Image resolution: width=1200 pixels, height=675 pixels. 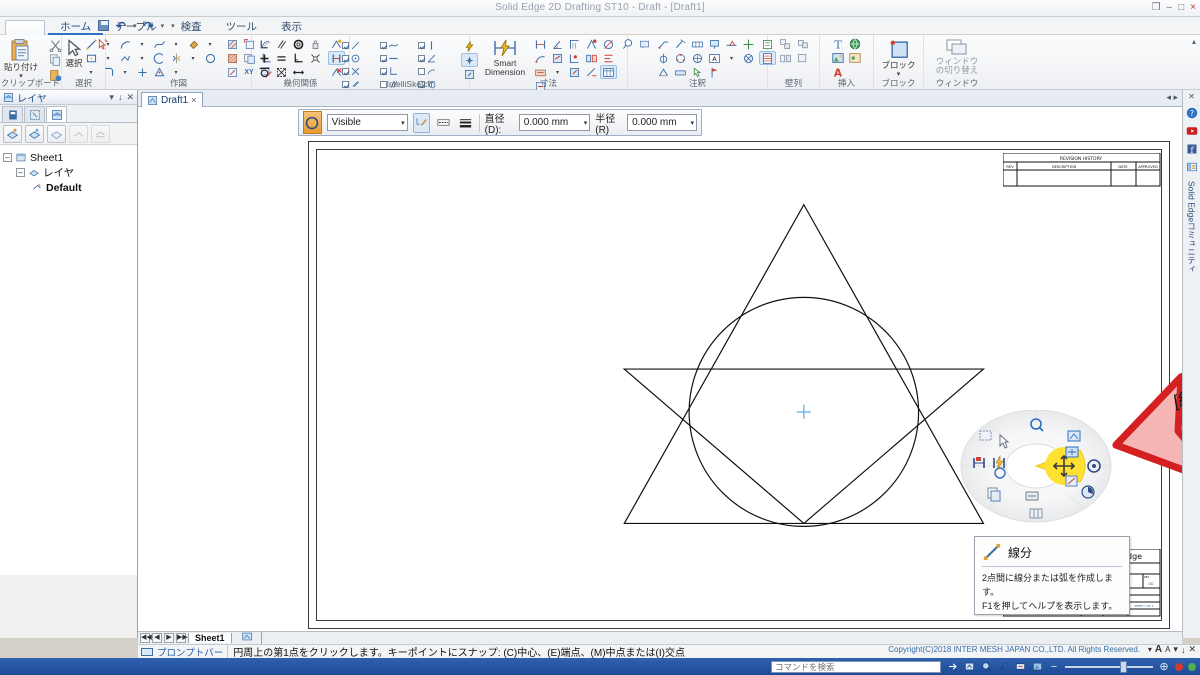 What do you see at coordinates (731, 58) in the screenshot?
I see `text-dropdown-icon: ▾` at bounding box center [731, 58].